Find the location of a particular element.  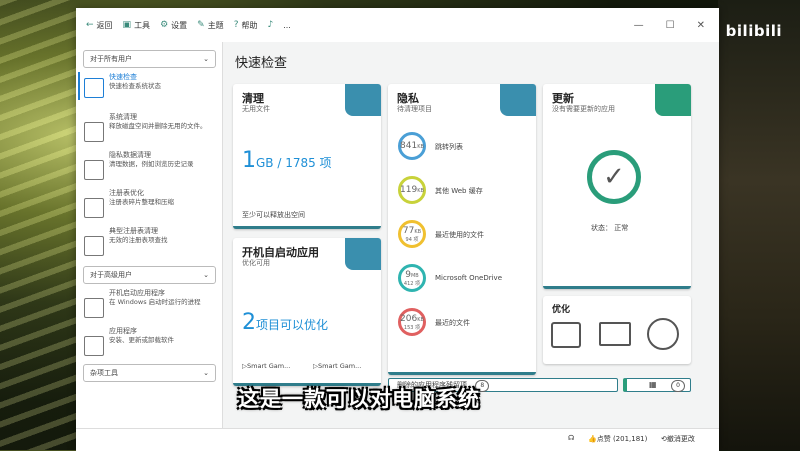

background-right is located at coordinates (759, 225).